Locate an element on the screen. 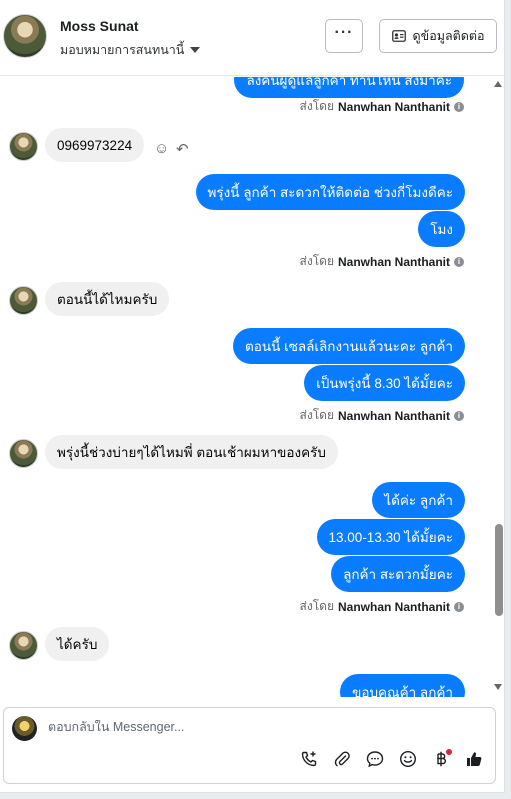  smiley-icon is located at coordinates (408, 759).